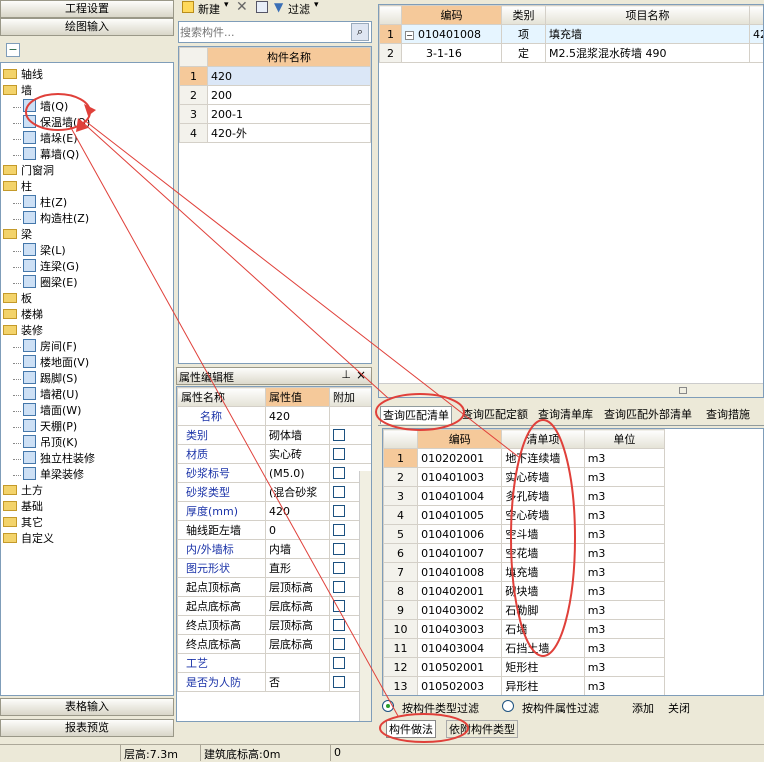  Describe the element at coordinates (298, 568) in the screenshot. I see `property-value: 直形` at that location.